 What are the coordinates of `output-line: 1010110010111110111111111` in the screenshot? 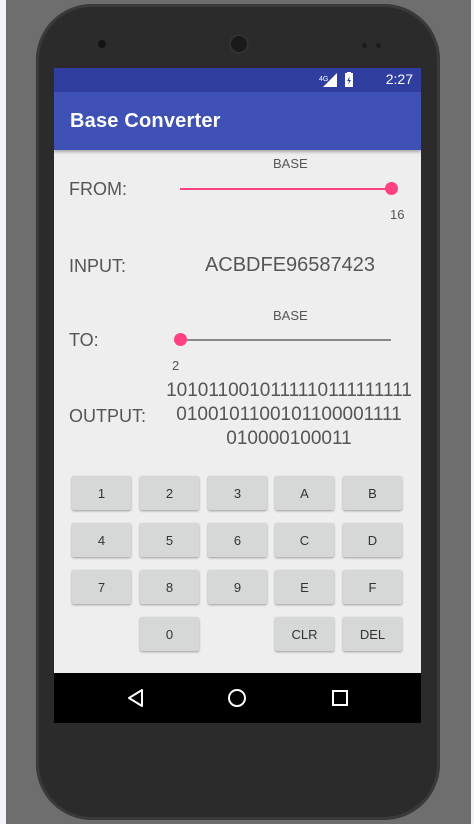 It's located at (289, 390).